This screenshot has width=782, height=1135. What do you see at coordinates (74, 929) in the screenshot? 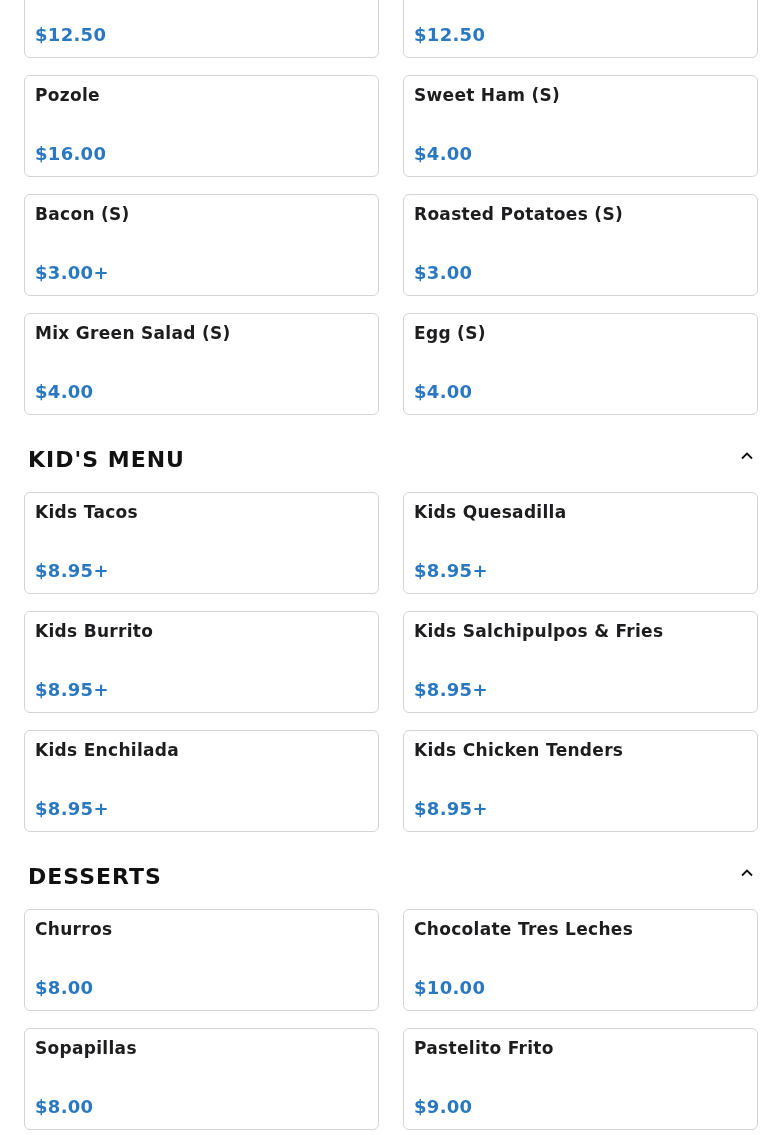
I see `item-name: Churros` at bounding box center [74, 929].